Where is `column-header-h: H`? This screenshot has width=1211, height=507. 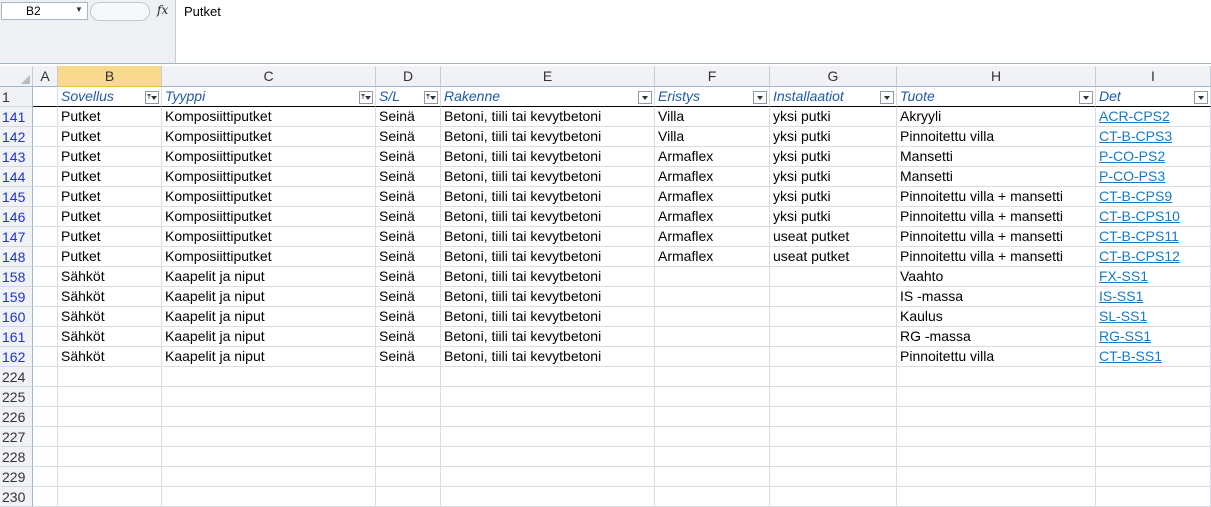 column-header-h: H is located at coordinates (996, 76).